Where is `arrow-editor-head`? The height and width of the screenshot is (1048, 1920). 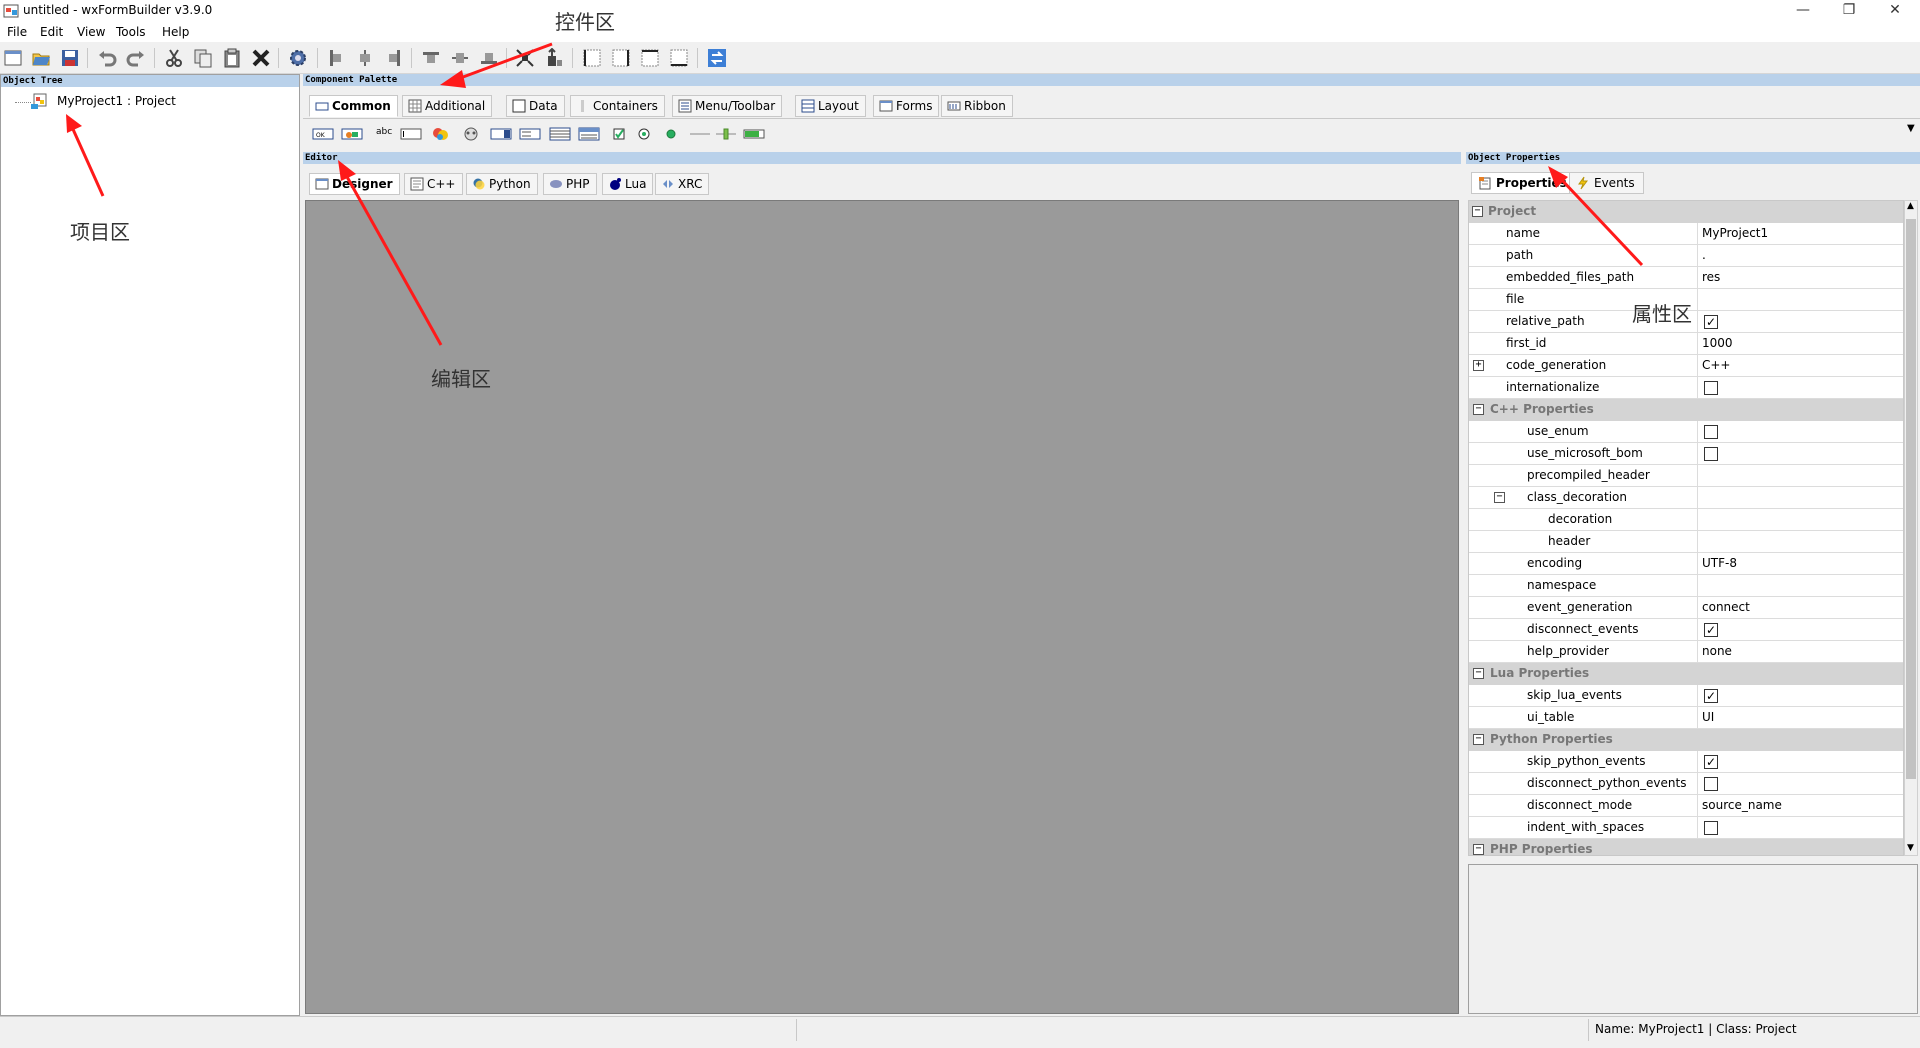
arrow-editor-head is located at coordinates (347, 170).